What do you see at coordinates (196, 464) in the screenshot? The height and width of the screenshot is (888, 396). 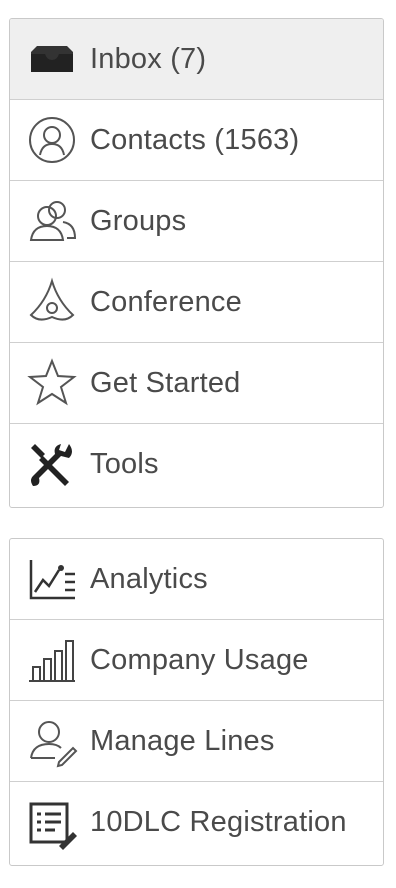 I see `menu-item-tools: Tools` at bounding box center [196, 464].